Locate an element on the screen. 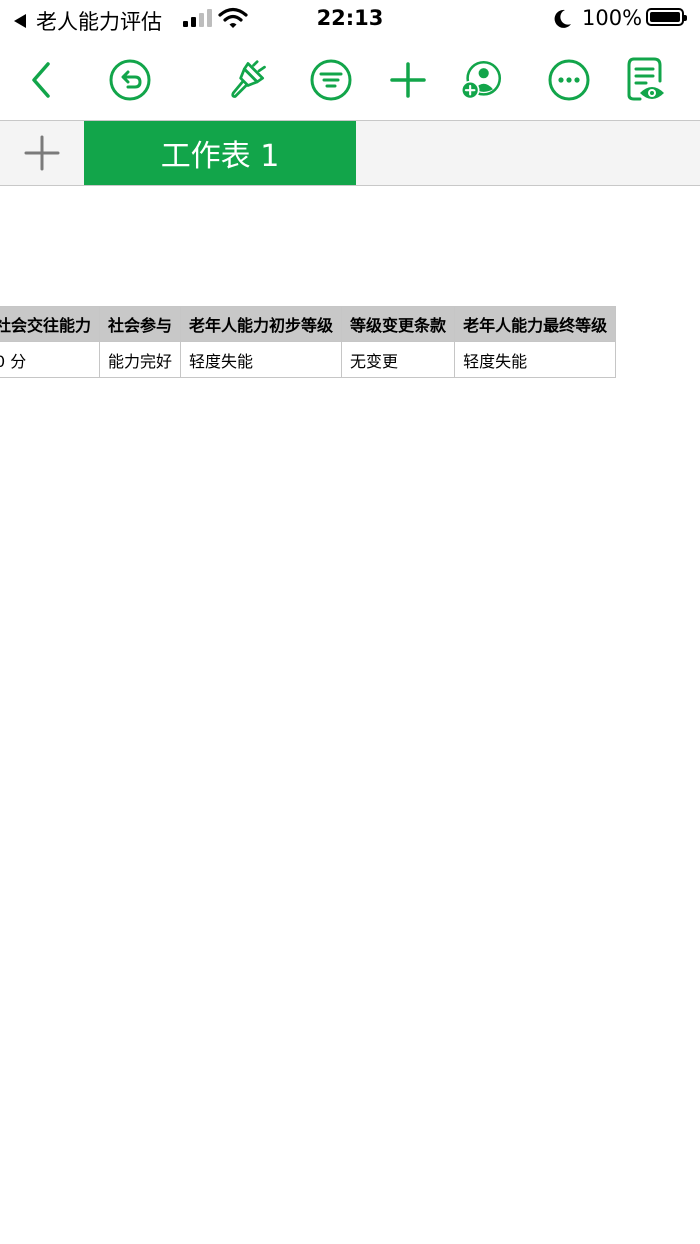 The height and width of the screenshot is (1244, 700). toolbar is located at coordinates (350, 80).